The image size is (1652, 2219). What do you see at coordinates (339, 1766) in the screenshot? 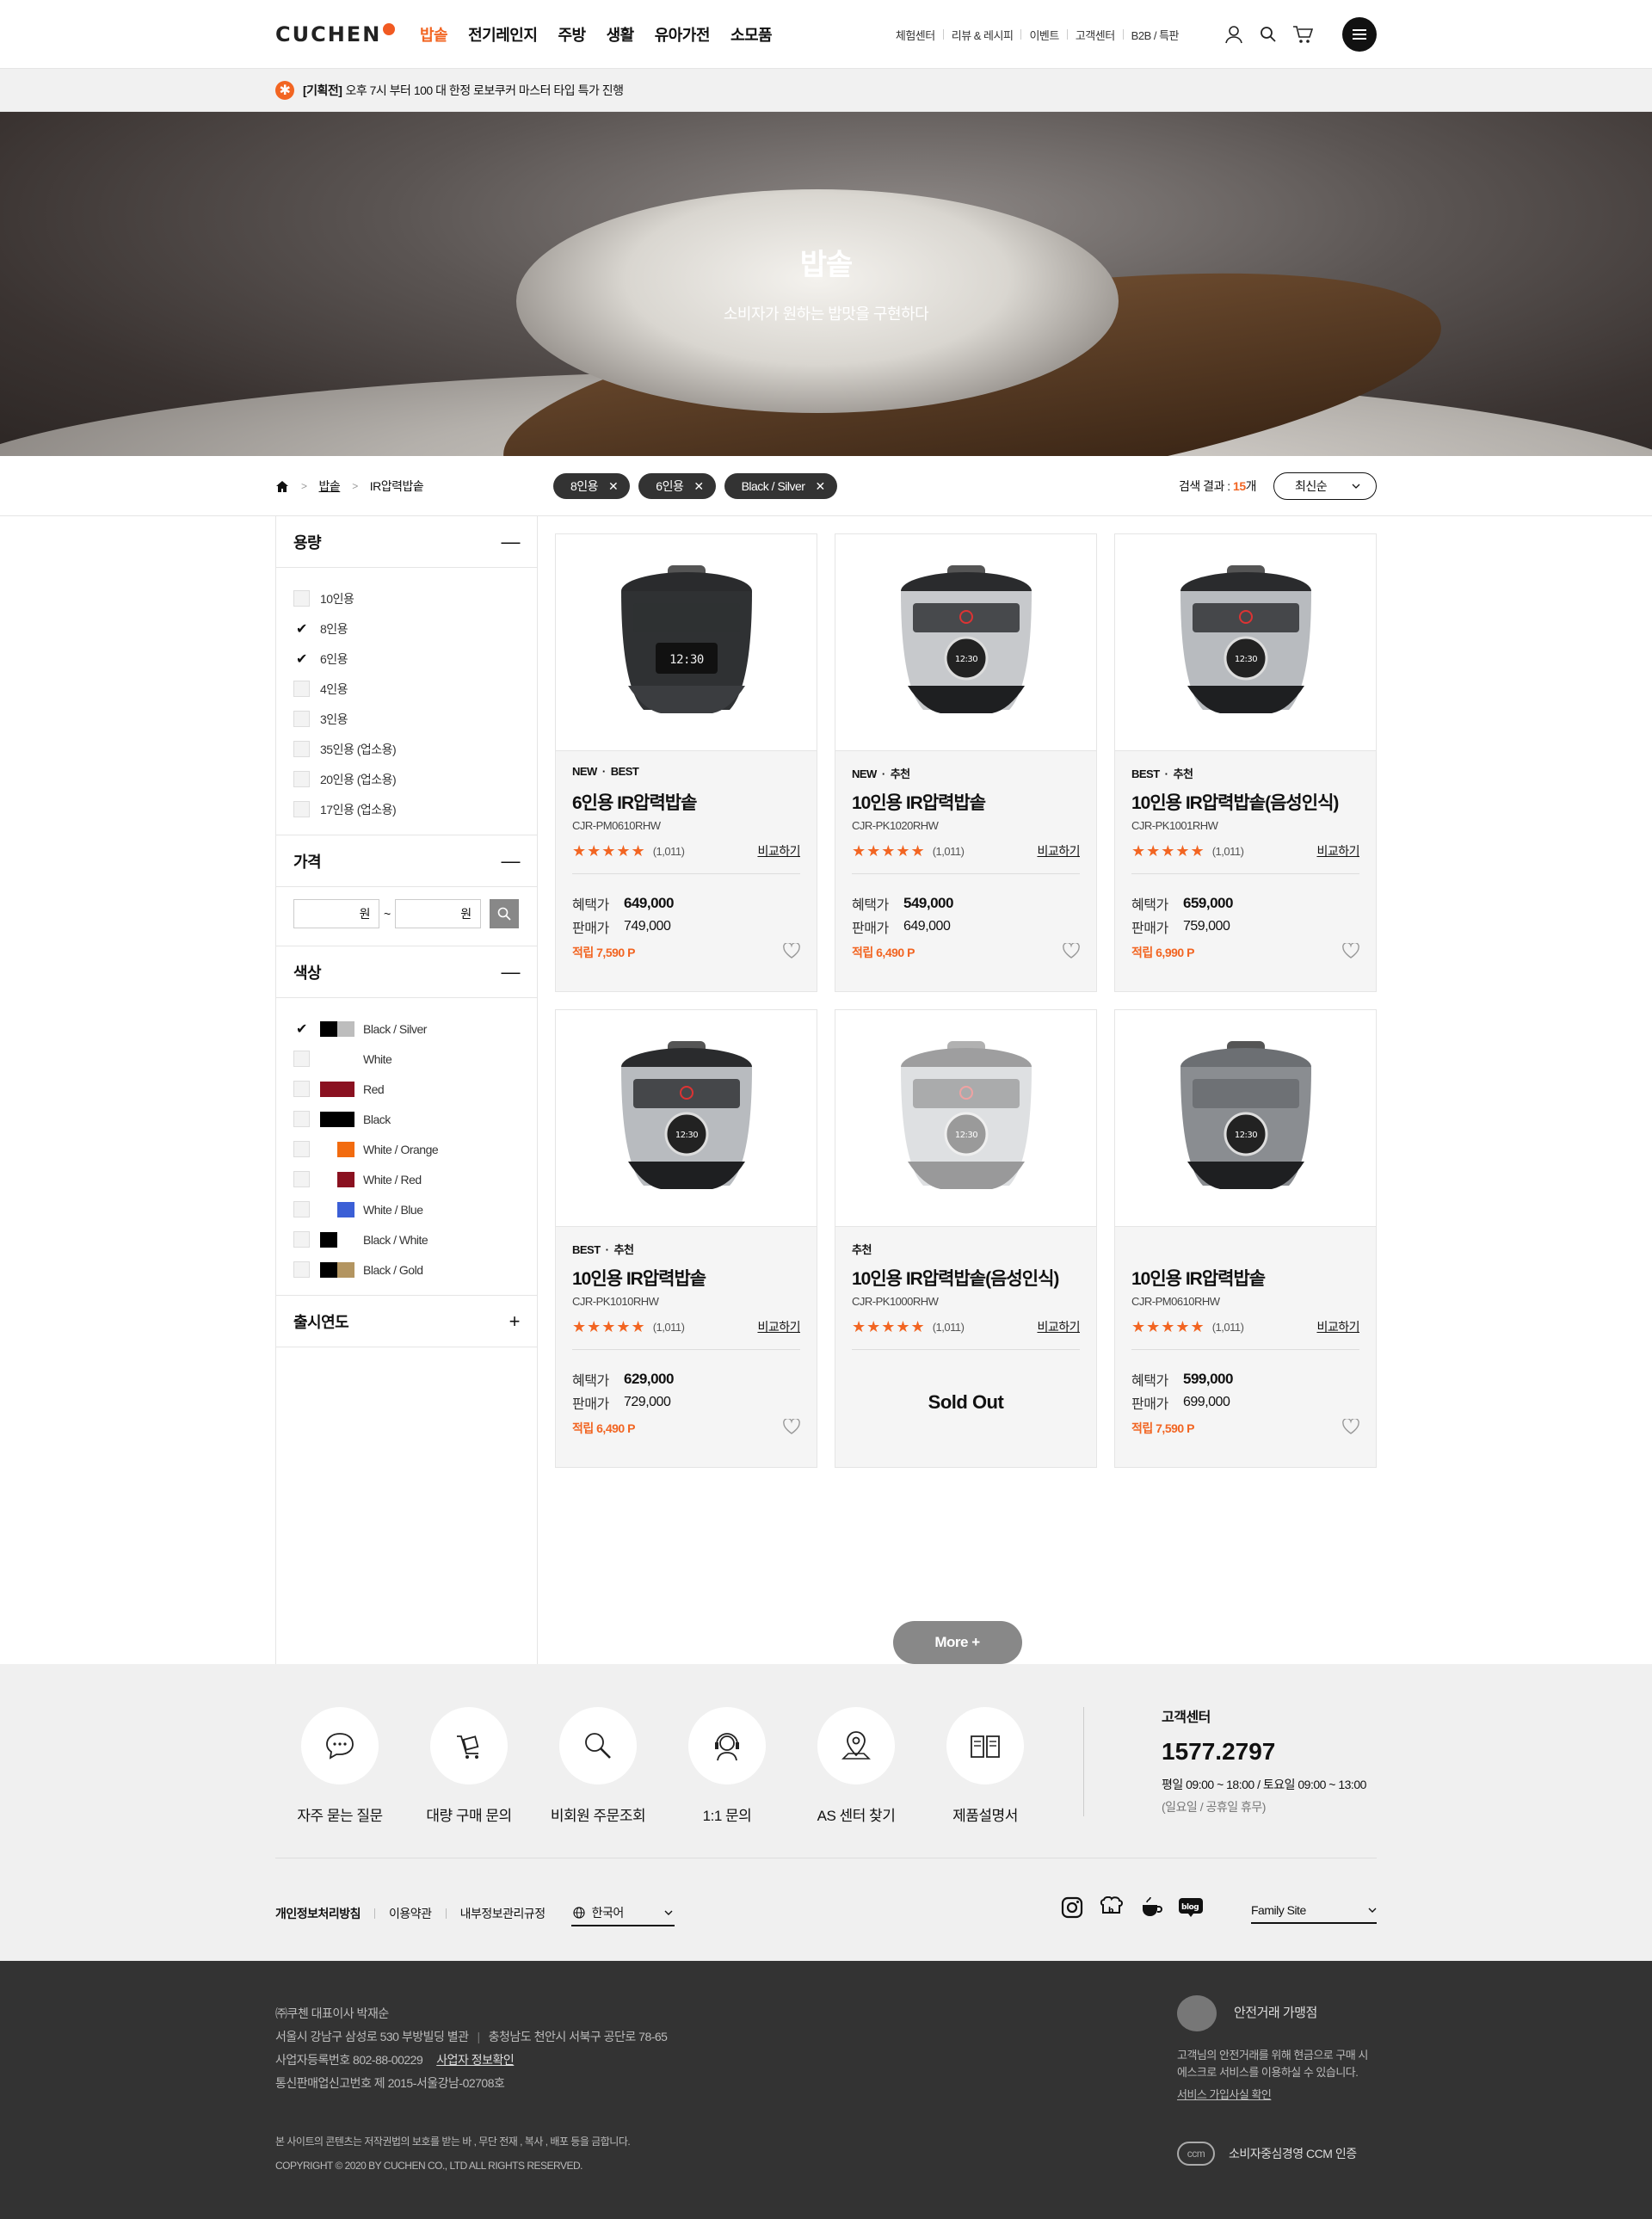
I see `service-link: 자주 묻는 질문` at bounding box center [339, 1766].